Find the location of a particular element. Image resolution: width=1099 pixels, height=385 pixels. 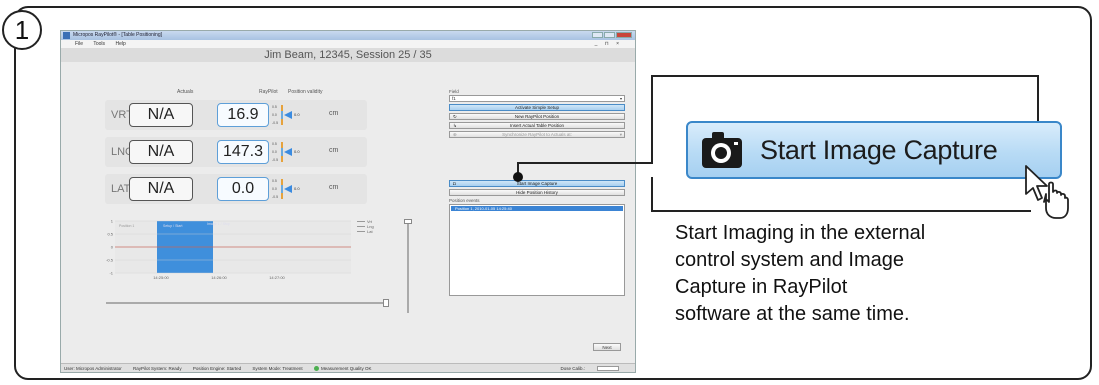

start-image-capture-zoomed-button: Start Image Capture is located at coordinates (874, 150).